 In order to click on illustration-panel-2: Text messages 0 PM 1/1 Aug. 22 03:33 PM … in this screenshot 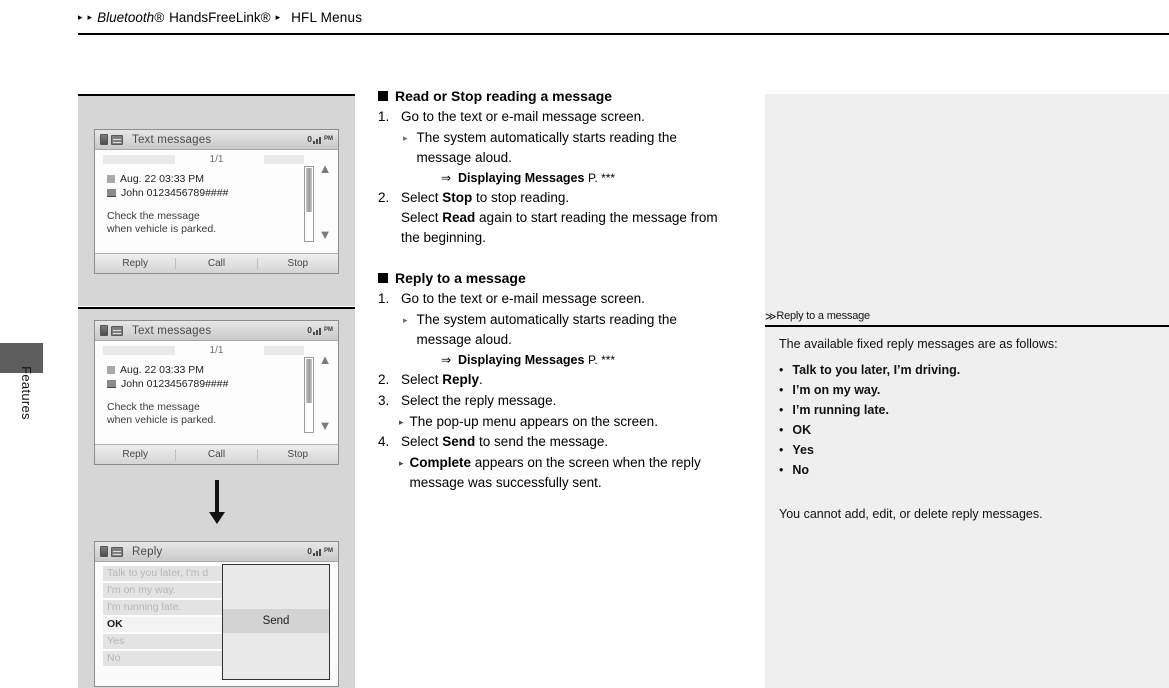, I will do `click(216, 391)`.